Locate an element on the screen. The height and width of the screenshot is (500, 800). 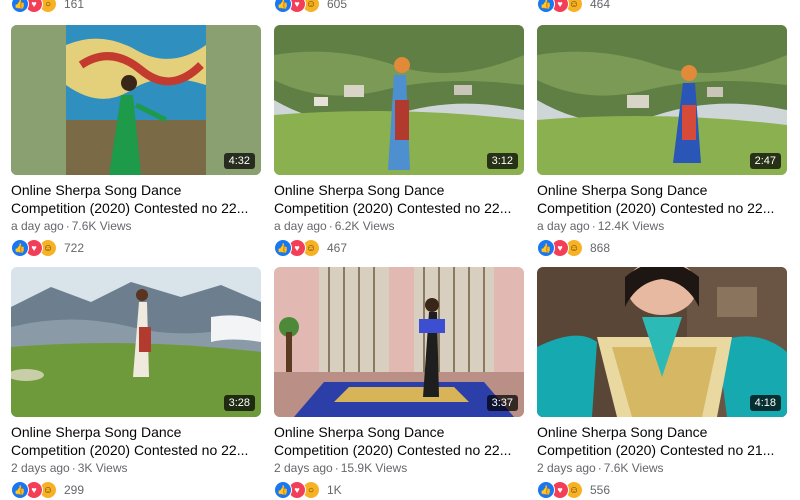
reactions-row: 👍 ♥ ○ 1K is located at coordinates (399, 490).